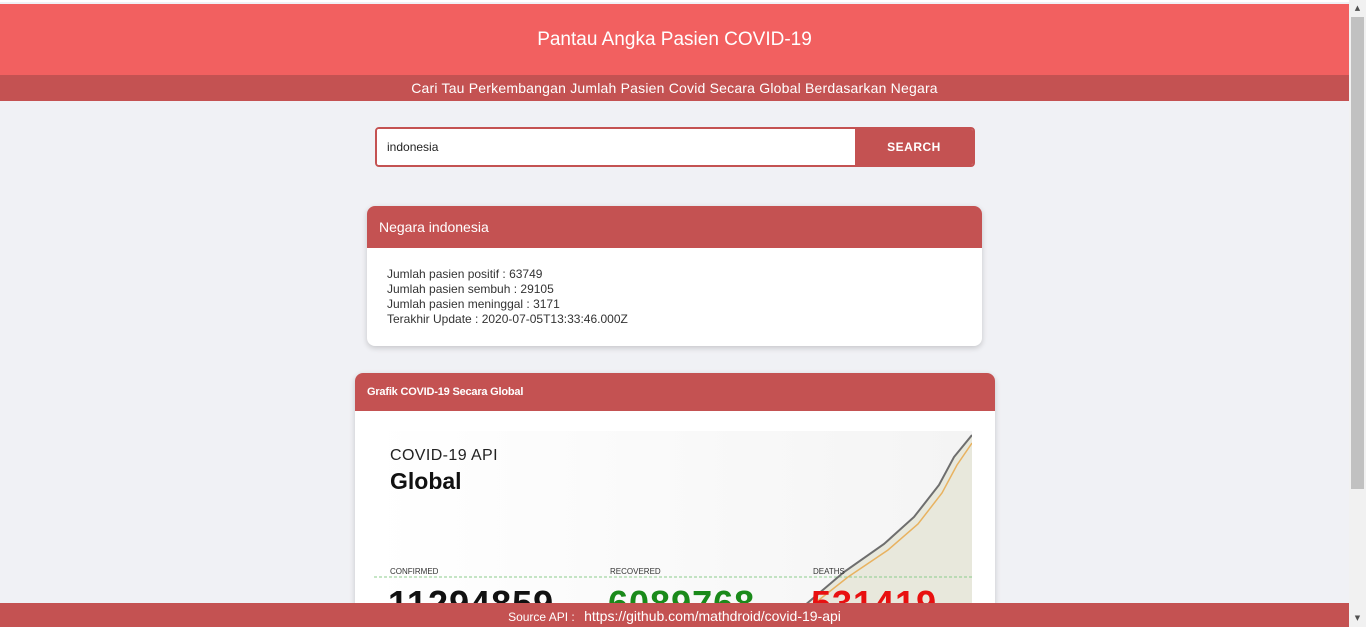 This screenshot has height=627, width=1366. Describe the element at coordinates (675, 392) in the screenshot. I see `global-chart-card-title: Grafik COVID-19 Secara Global` at that location.